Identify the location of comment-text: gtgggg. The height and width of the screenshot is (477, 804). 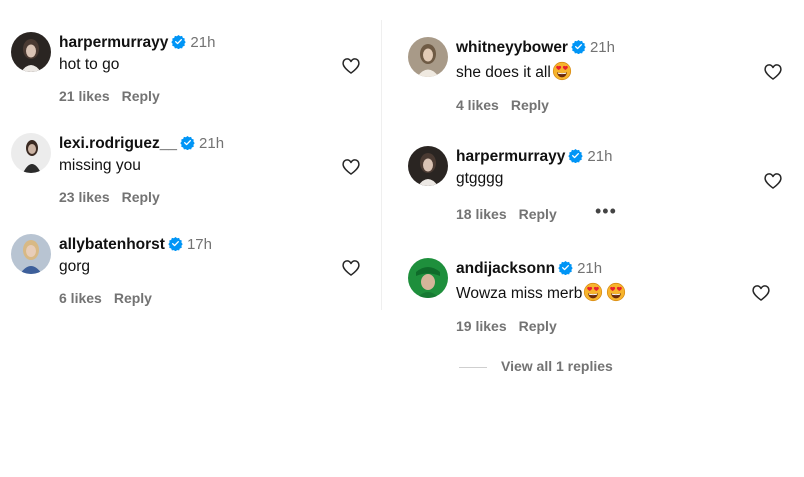
(480, 178).